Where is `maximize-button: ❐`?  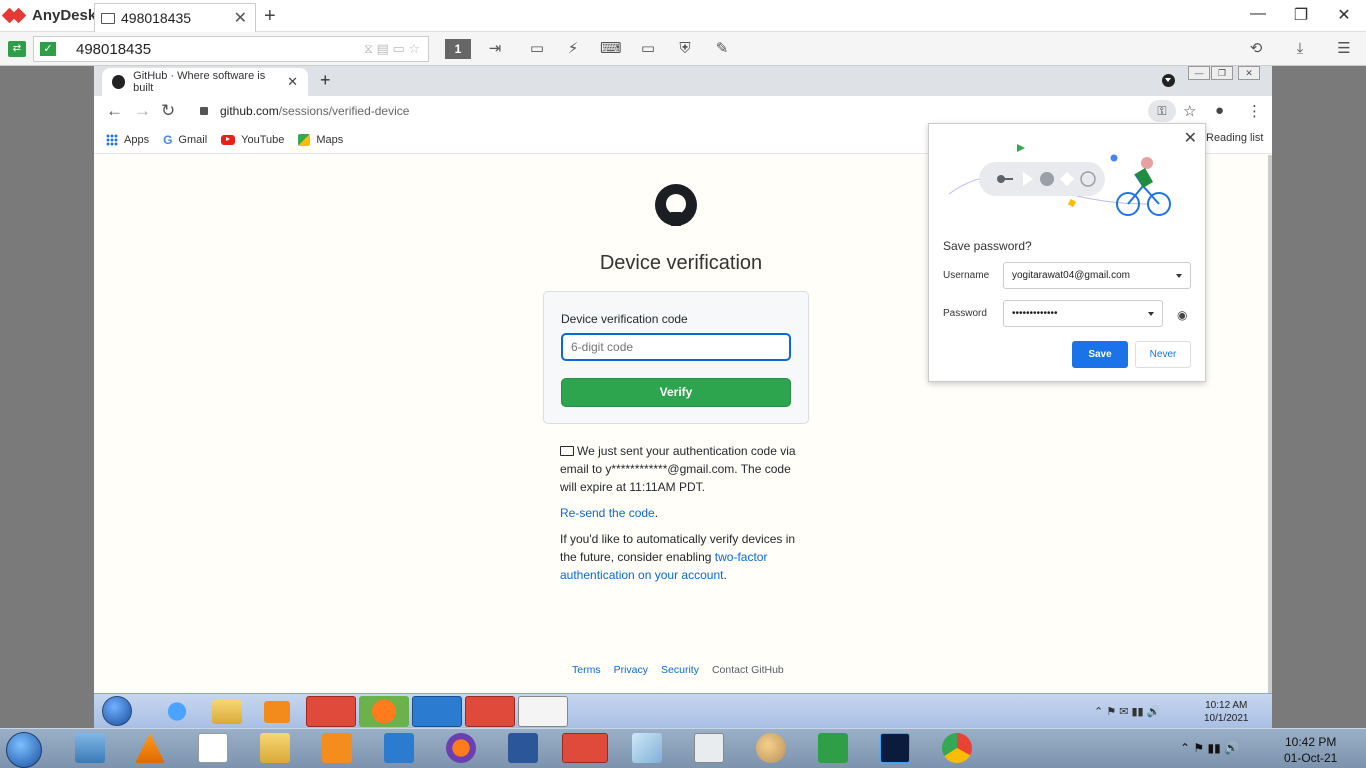
maximize-button: ❐ is located at coordinates (1301, 15).